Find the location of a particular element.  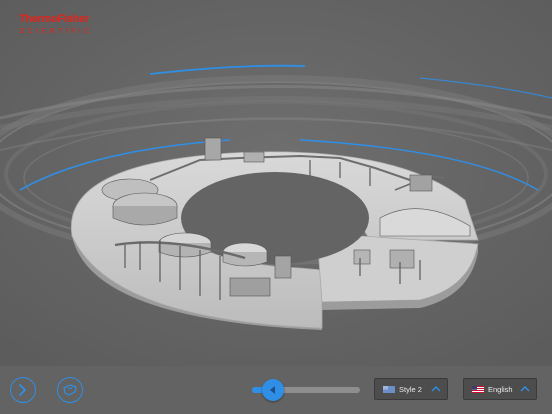

slider-thumb is located at coordinates (272, 390).